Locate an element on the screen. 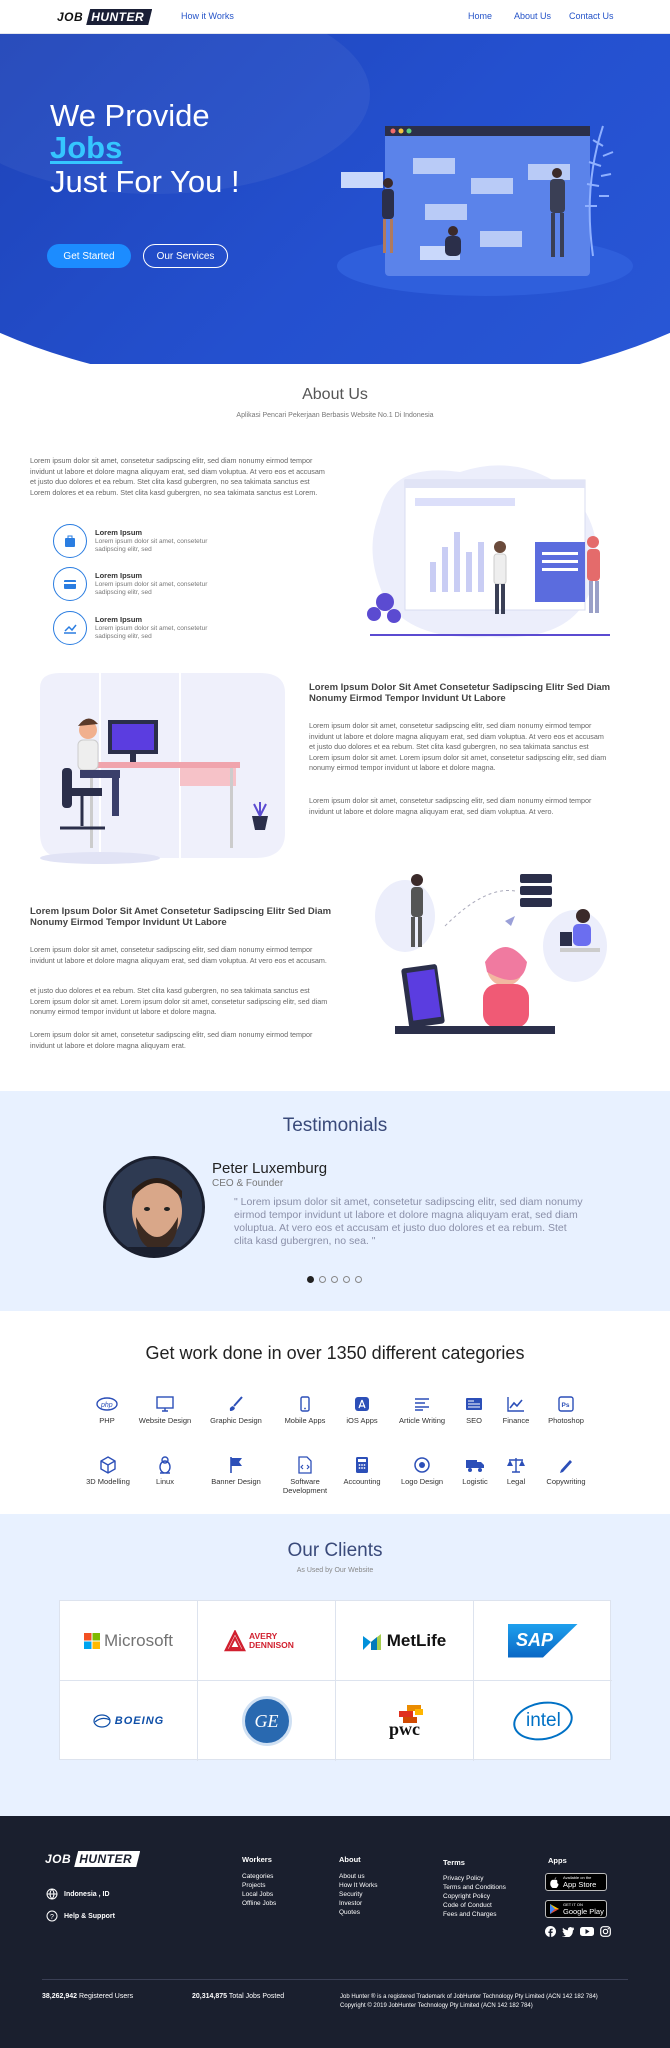 The height and width of the screenshot is (2048, 670). youtube-icon is located at coordinates (587, 1931).